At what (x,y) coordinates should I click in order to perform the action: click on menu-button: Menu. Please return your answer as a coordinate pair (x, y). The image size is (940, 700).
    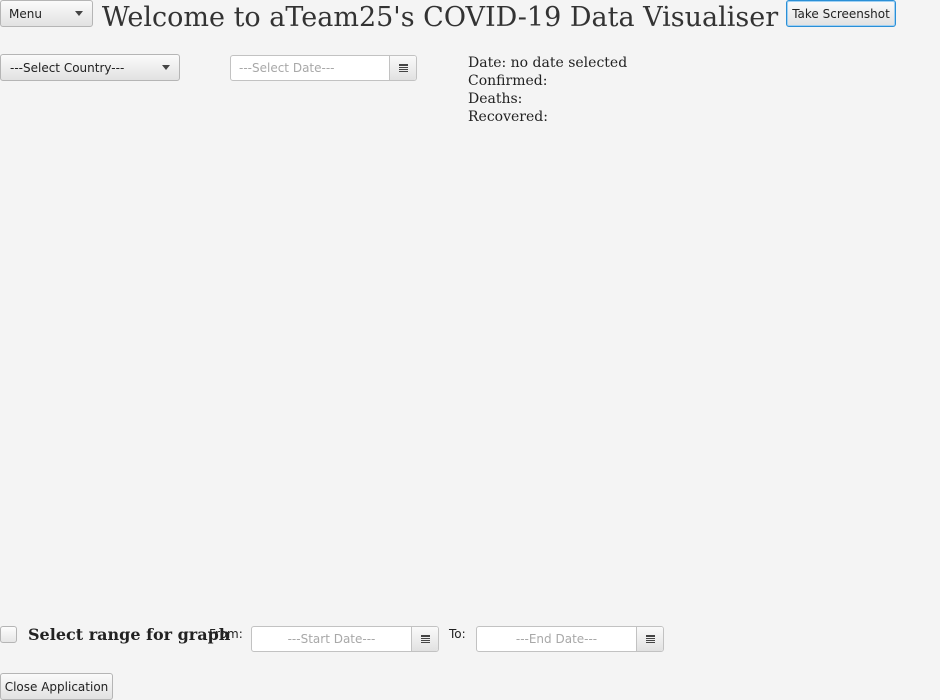
    Looking at the image, I should click on (46, 13).